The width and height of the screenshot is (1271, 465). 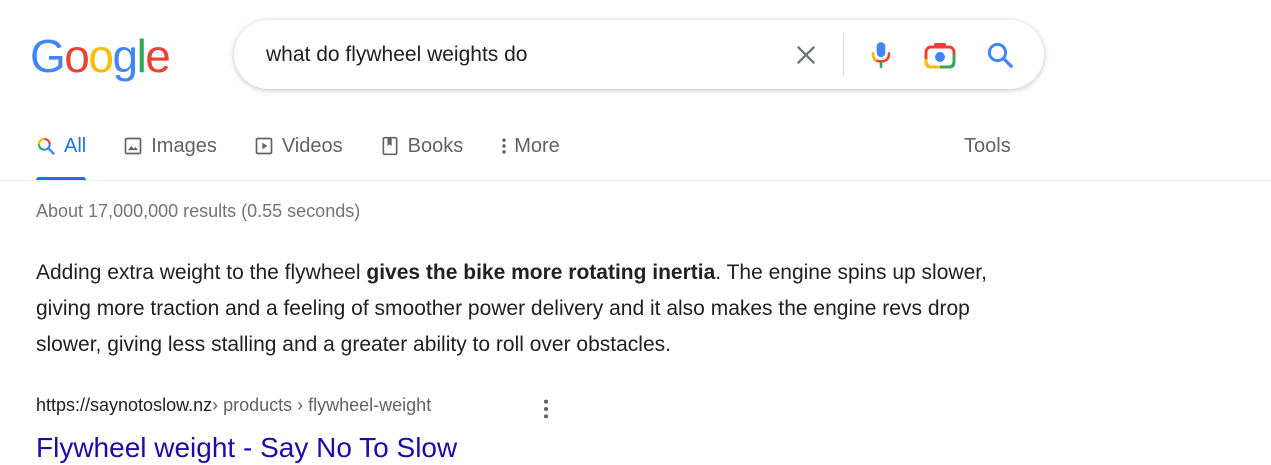 I want to click on search-input: what do flywheel weights do, so click(x=397, y=54).